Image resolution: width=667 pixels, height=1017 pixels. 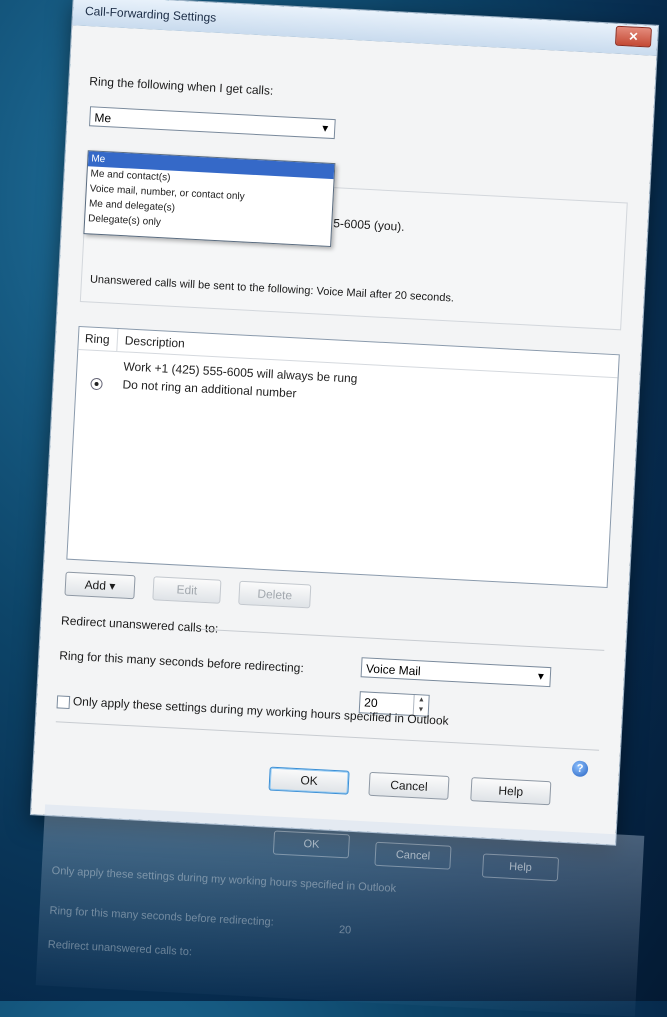 What do you see at coordinates (103, 118) in the screenshot?
I see `ring-select-value: Me` at bounding box center [103, 118].